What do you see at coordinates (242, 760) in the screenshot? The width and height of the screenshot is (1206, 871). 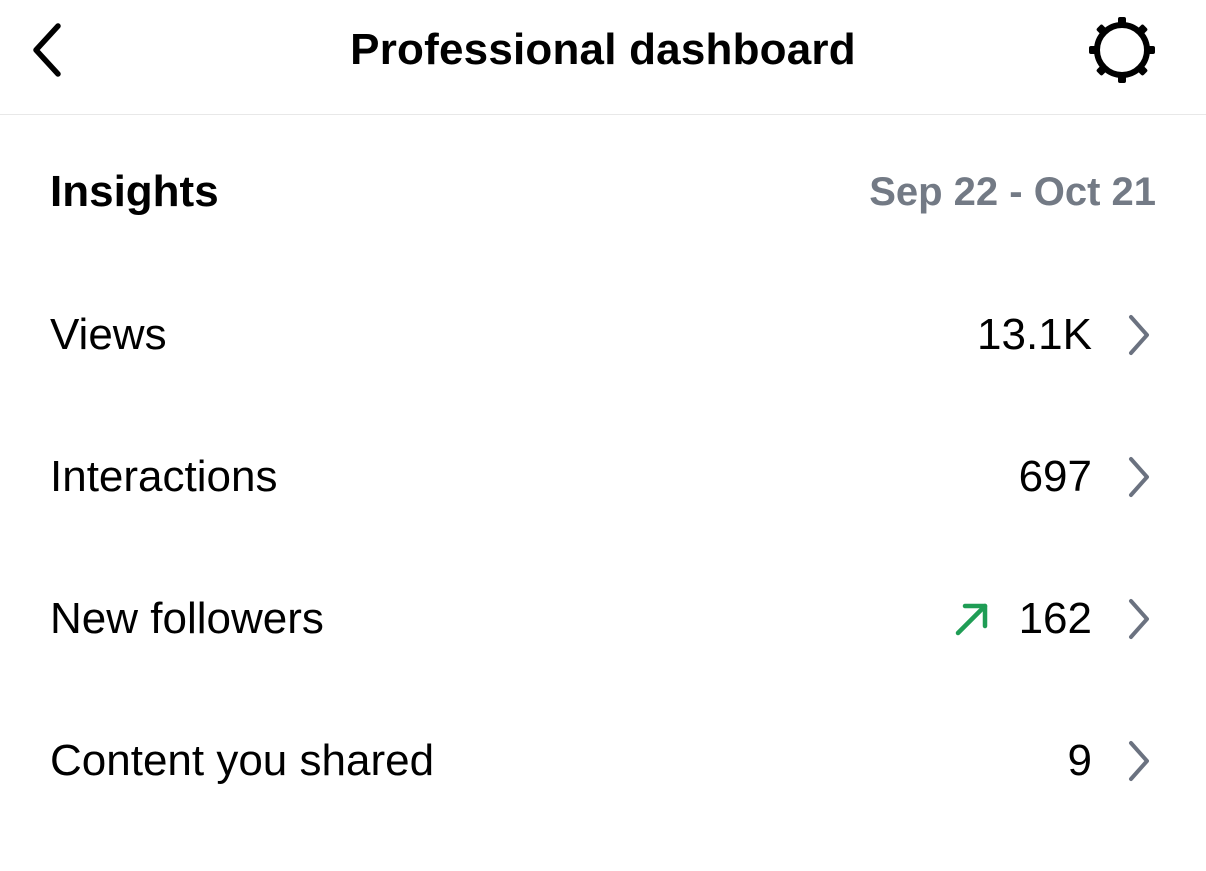 I see `metric-label: Content you shared` at bounding box center [242, 760].